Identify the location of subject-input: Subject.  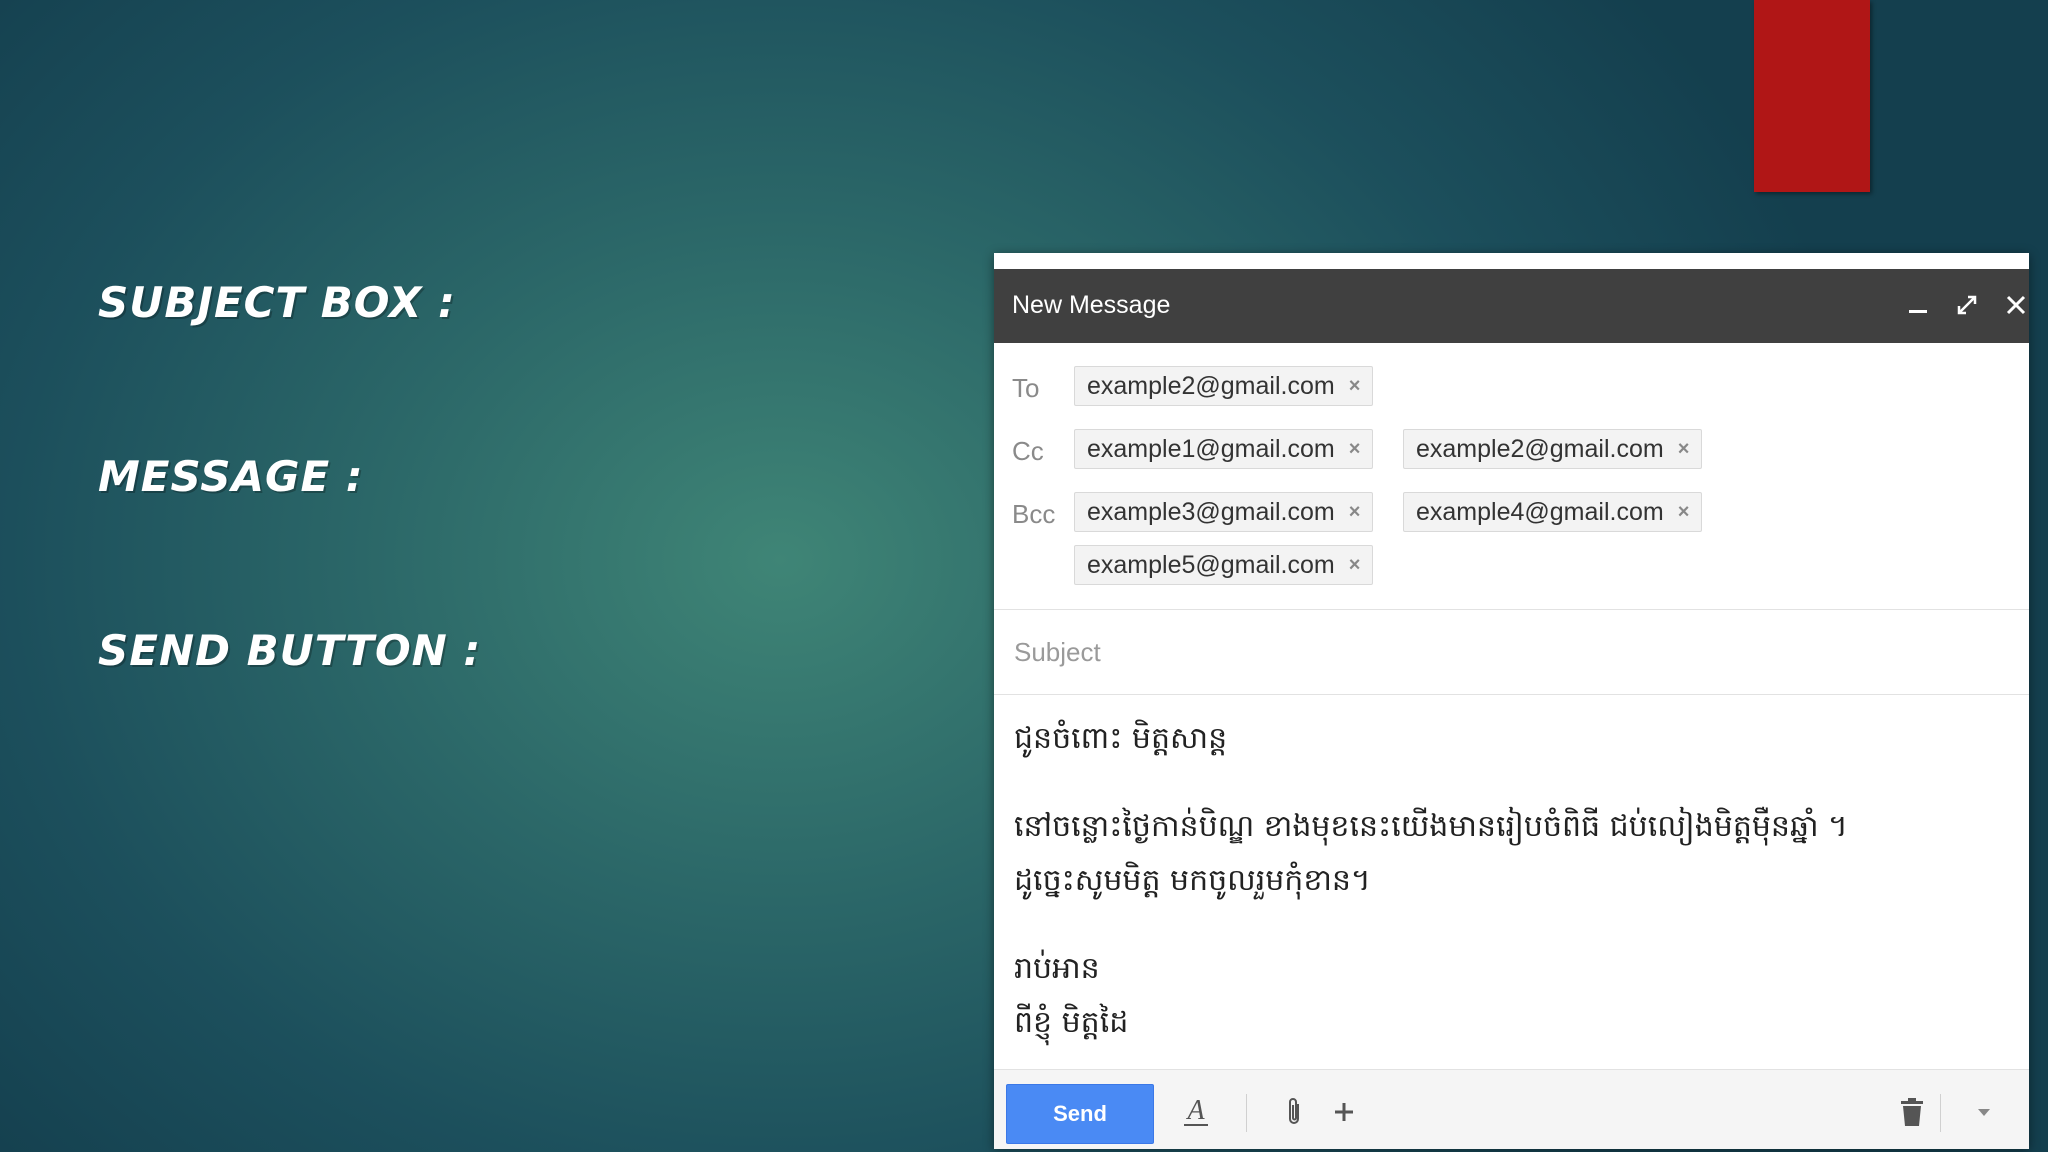
(1057, 652).